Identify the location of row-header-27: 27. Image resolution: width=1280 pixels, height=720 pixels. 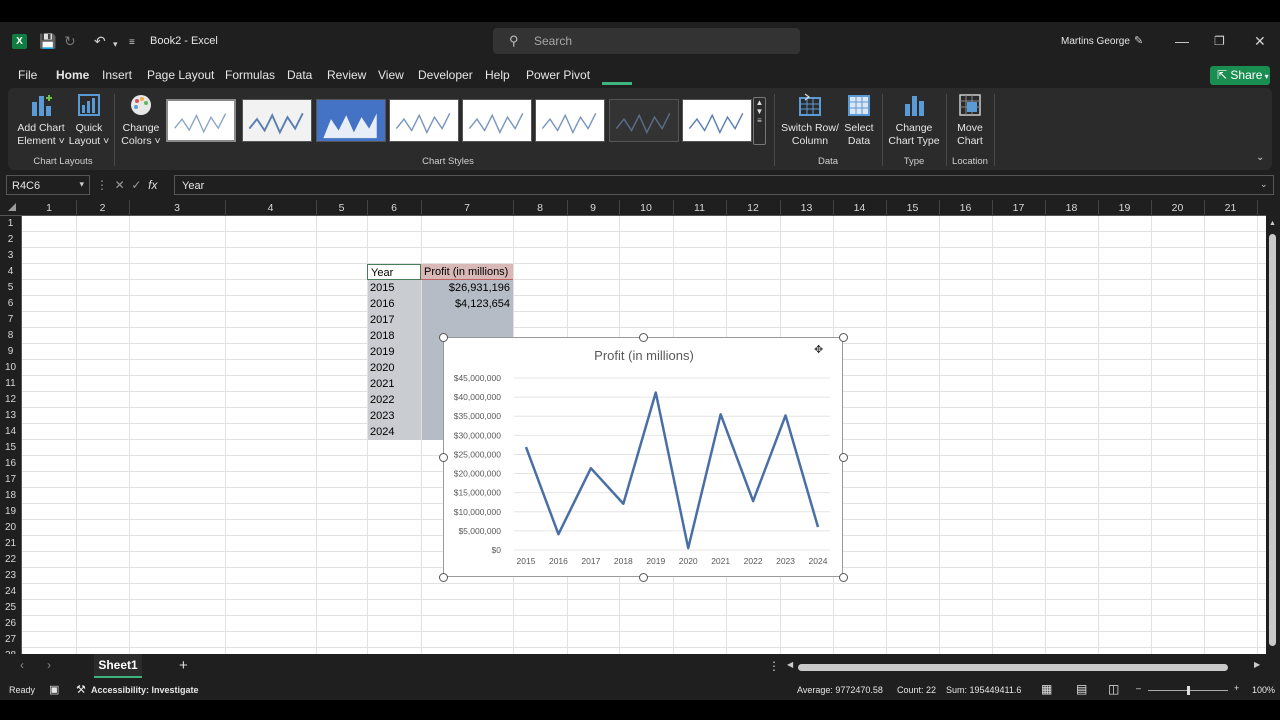
(10, 640).